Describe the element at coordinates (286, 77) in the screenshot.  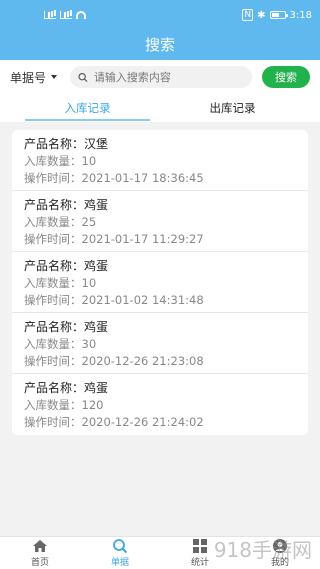
I see `search-button: 搜索` at that location.